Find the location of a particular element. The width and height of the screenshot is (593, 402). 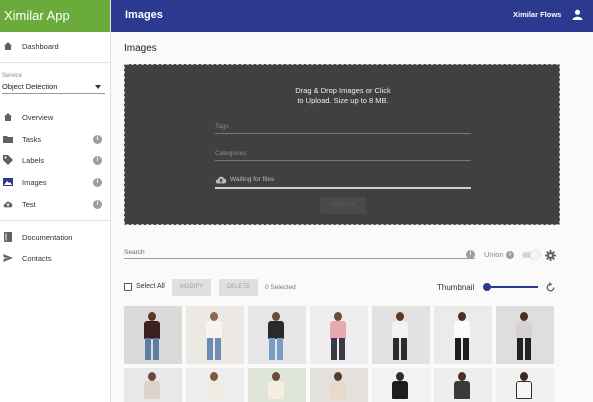

sidebar-item-contacts: Contacts is located at coordinates (55, 258).